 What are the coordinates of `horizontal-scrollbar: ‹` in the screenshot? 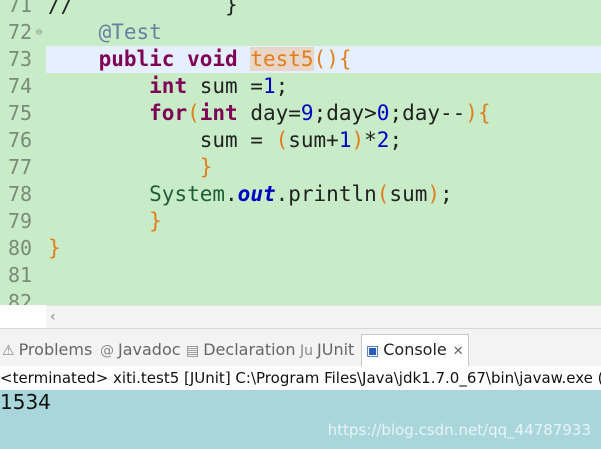 It's located at (323, 316).